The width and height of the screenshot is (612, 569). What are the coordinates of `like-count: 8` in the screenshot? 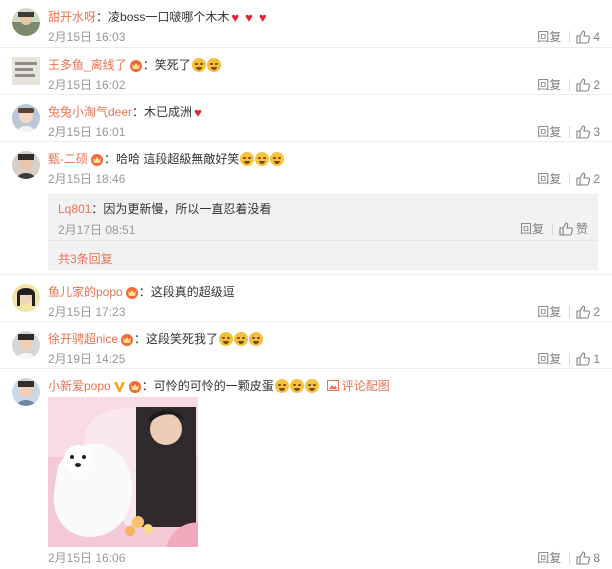 It's located at (596, 558).